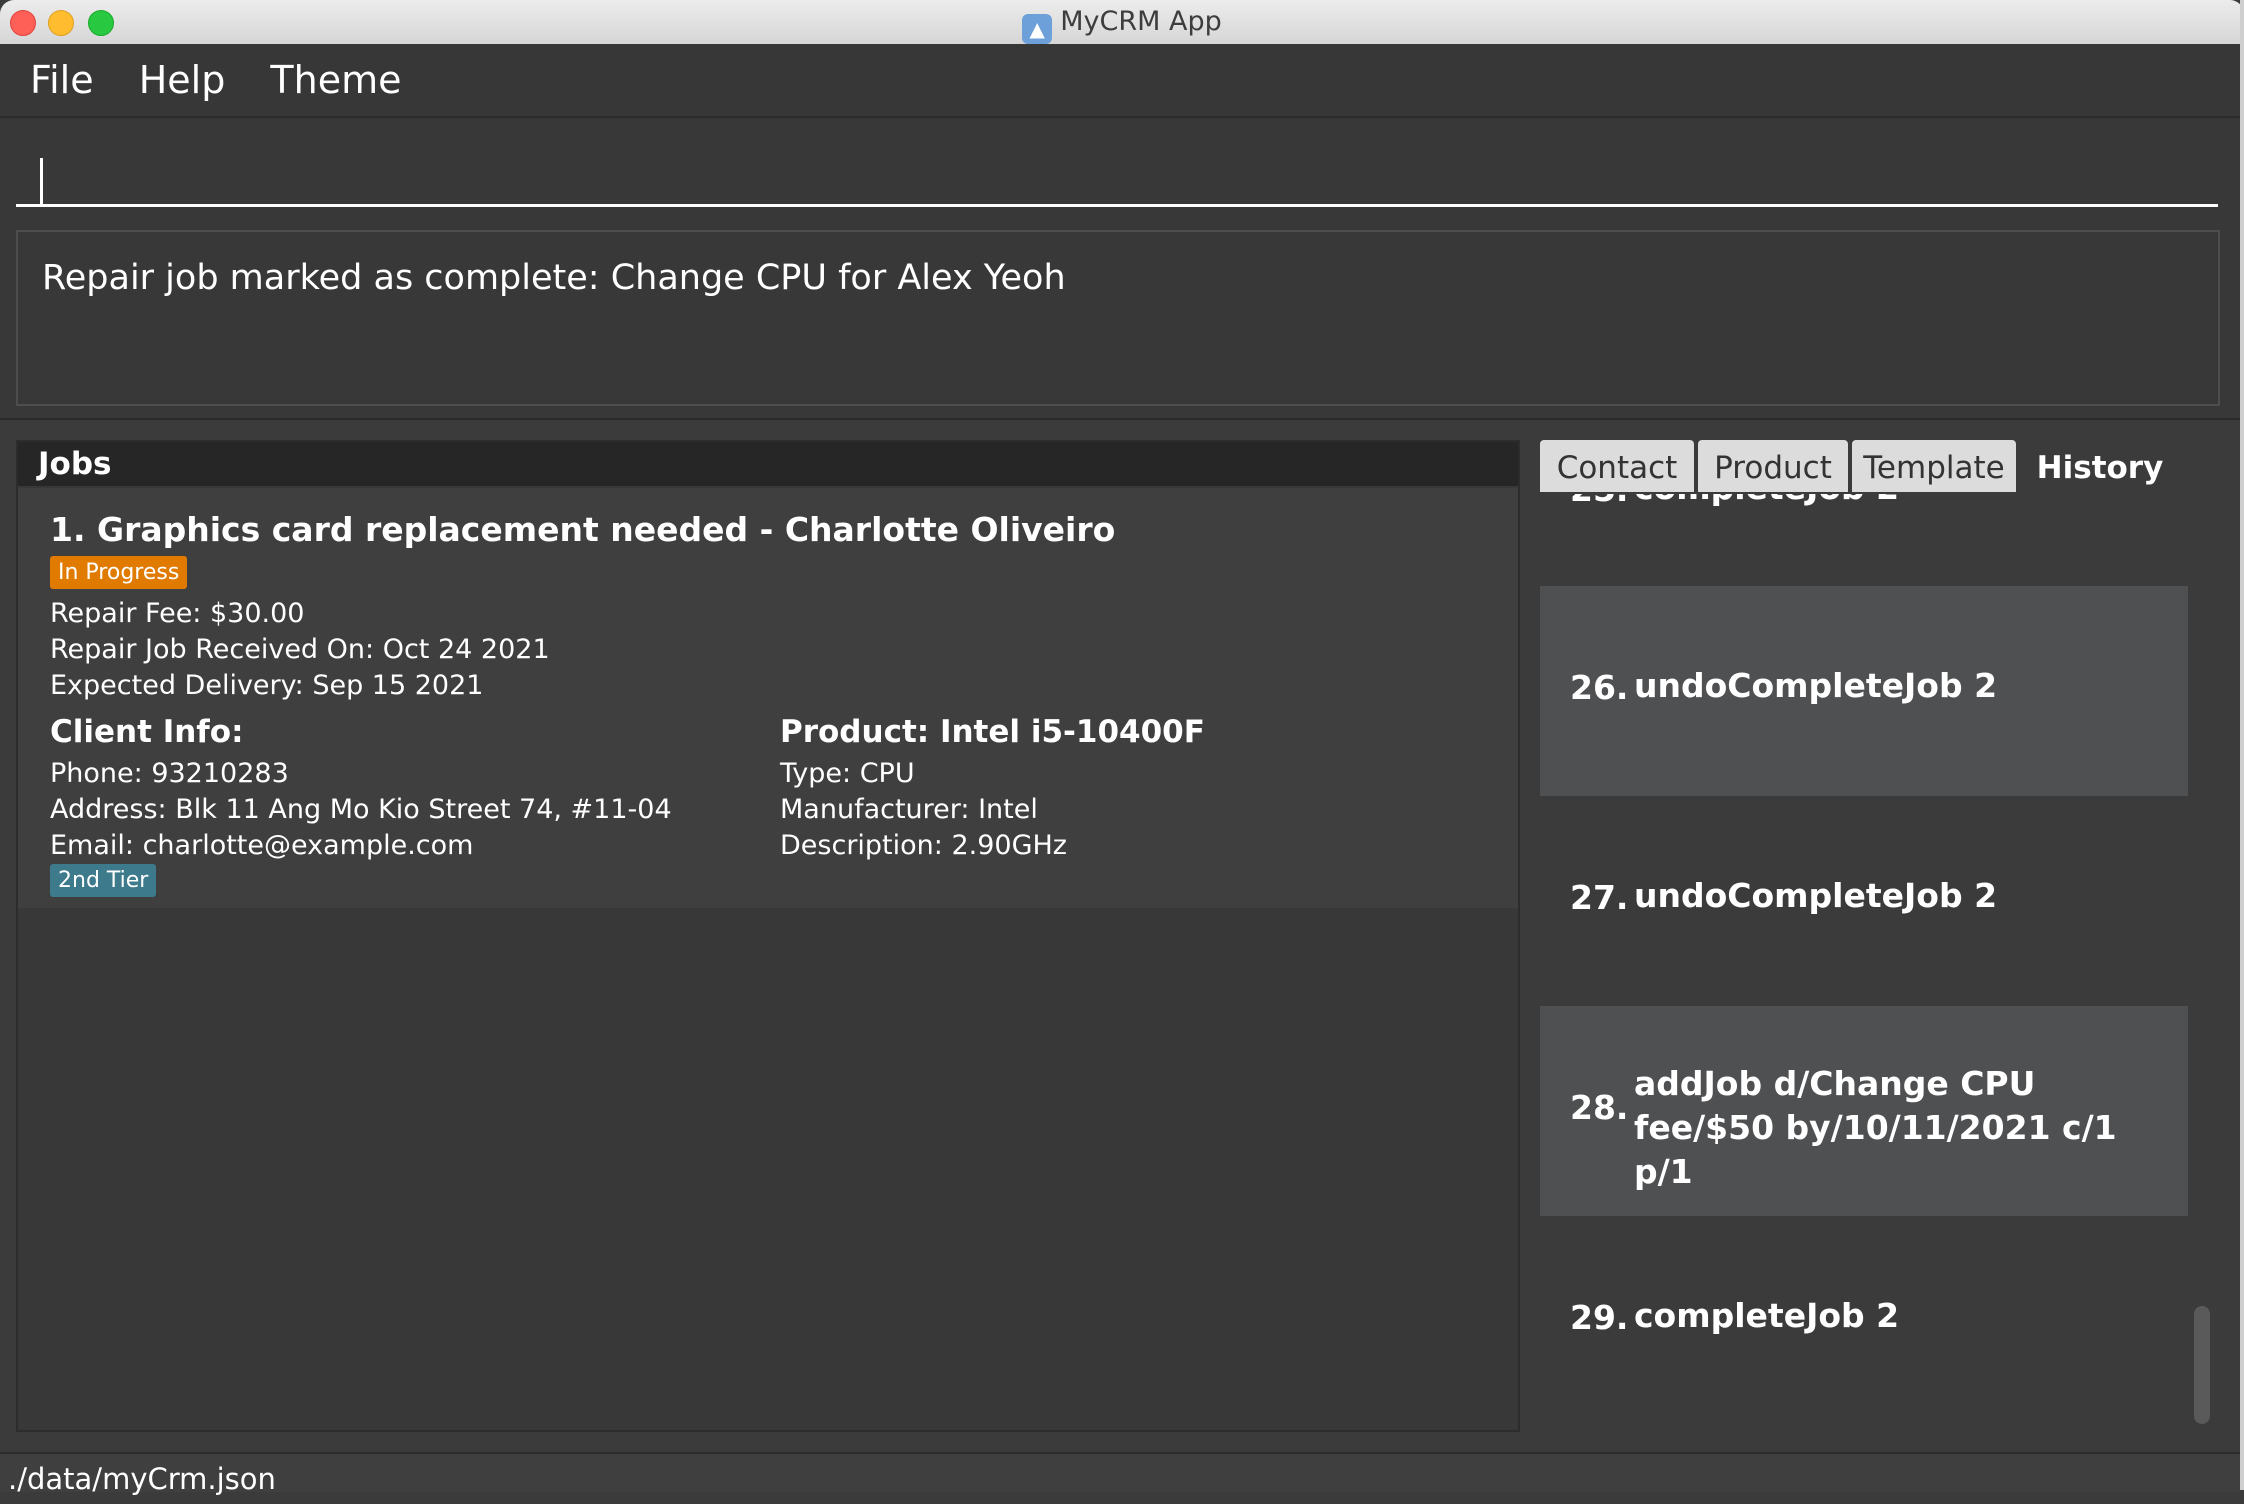  What do you see at coordinates (2100, 466) in the screenshot?
I see `tab-history: History` at bounding box center [2100, 466].